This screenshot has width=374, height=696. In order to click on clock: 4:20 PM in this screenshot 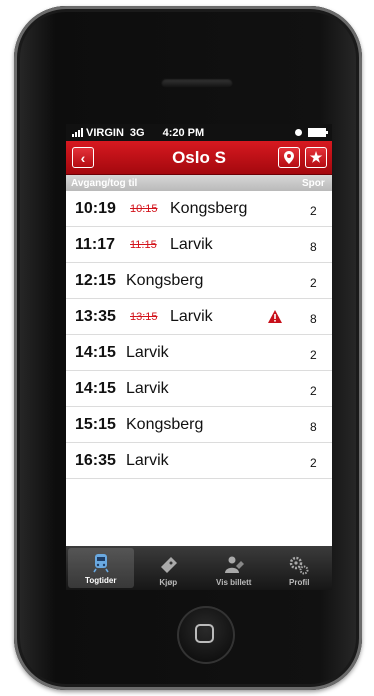, I will do `click(183, 132)`.